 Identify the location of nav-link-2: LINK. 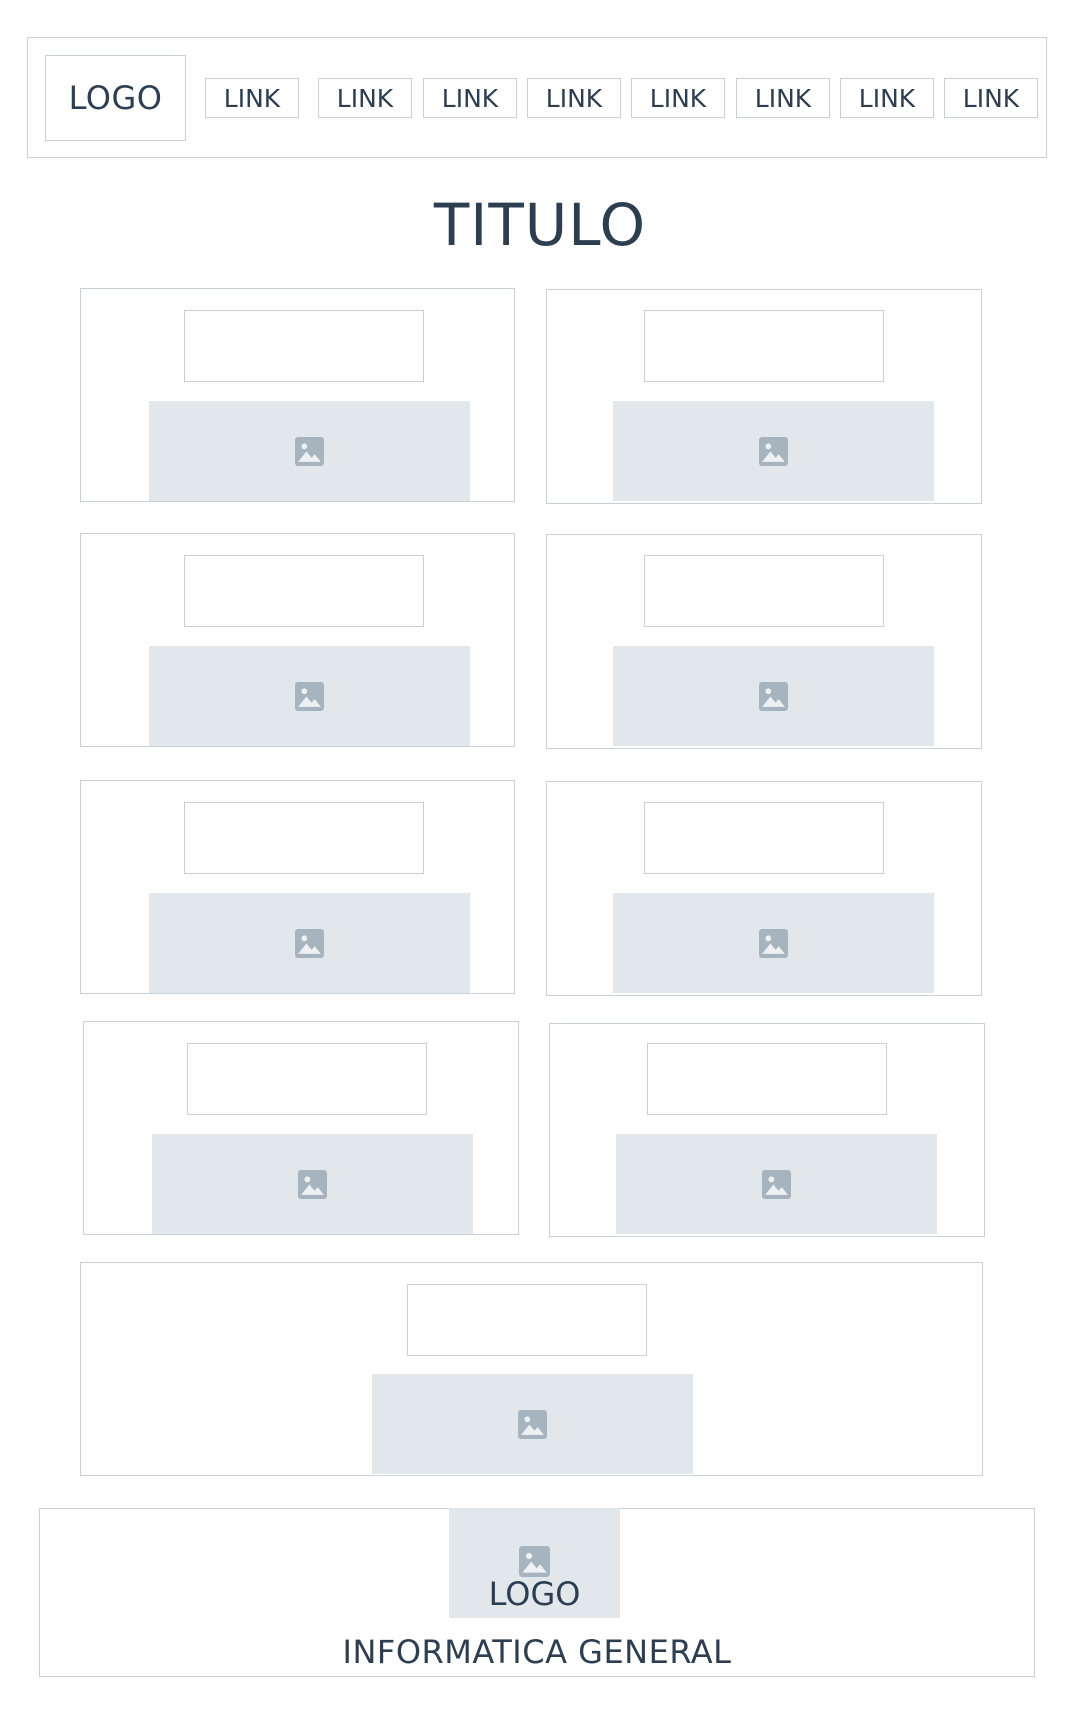
(365, 98).